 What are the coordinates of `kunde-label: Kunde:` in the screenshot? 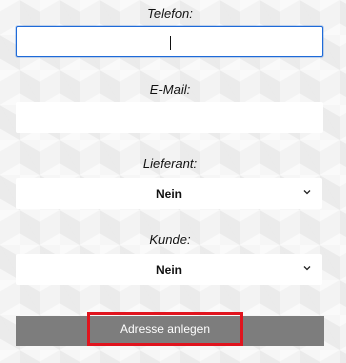 It's located at (170, 239).